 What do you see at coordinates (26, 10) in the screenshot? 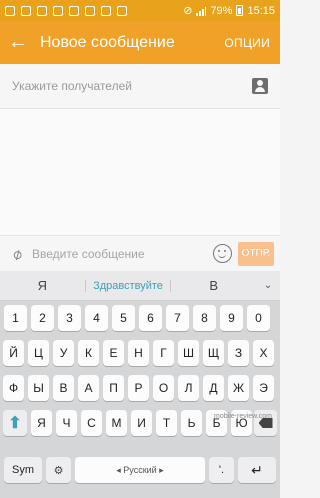
I see `gallery-icon` at bounding box center [26, 10].